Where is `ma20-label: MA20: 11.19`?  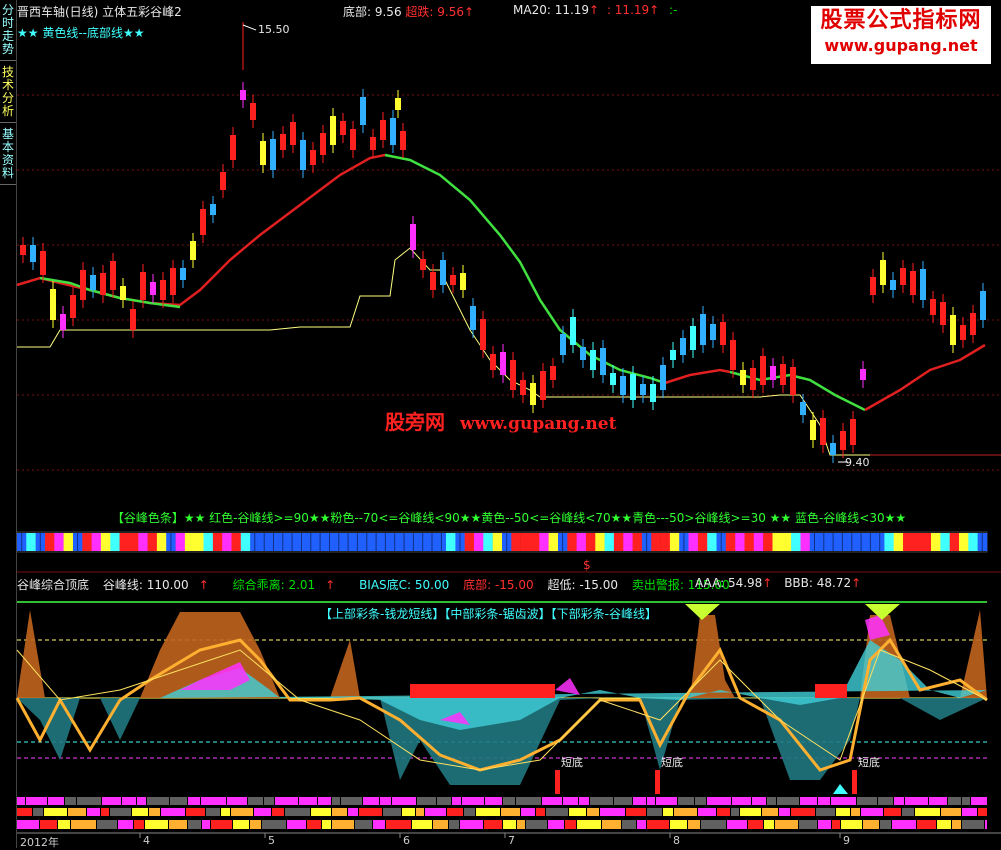 ma20-label: MA20: 11.19 is located at coordinates (551, 10).